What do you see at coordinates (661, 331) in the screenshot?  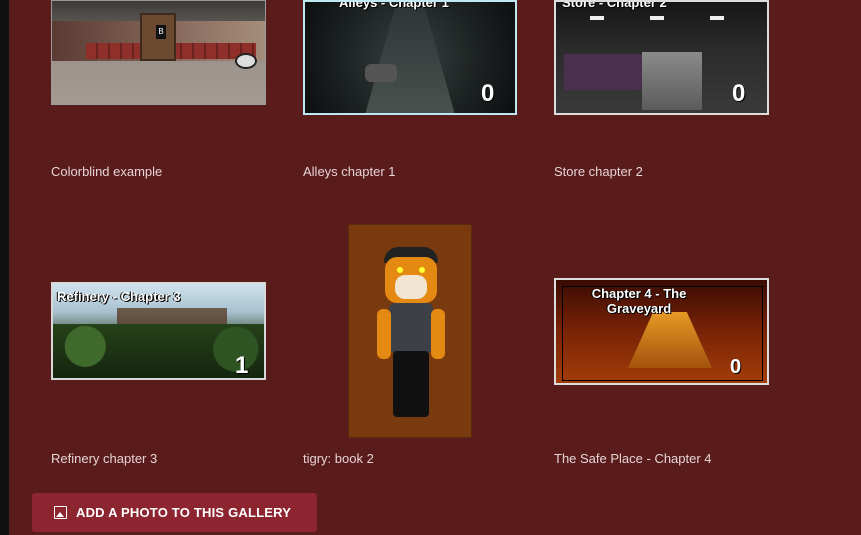 I see `gallery-thumbnail-safe-place-chapter-4: Chapter 4 - The Graveyard 0` at bounding box center [661, 331].